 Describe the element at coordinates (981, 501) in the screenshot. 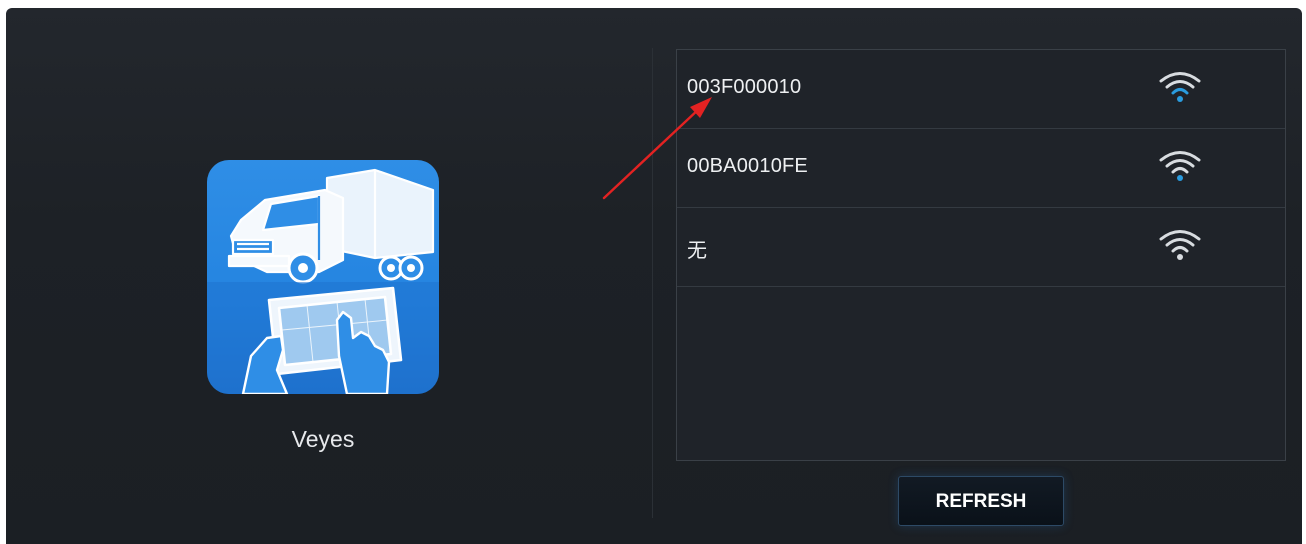

I see `refresh-button: REFRESH` at that location.